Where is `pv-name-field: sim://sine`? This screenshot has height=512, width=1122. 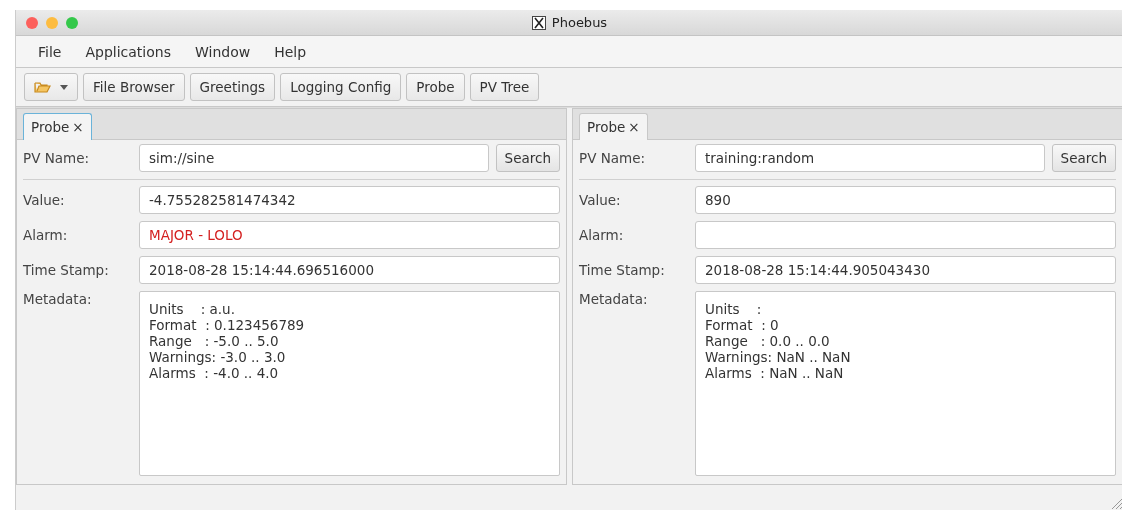 pv-name-field: sim://sine is located at coordinates (314, 158).